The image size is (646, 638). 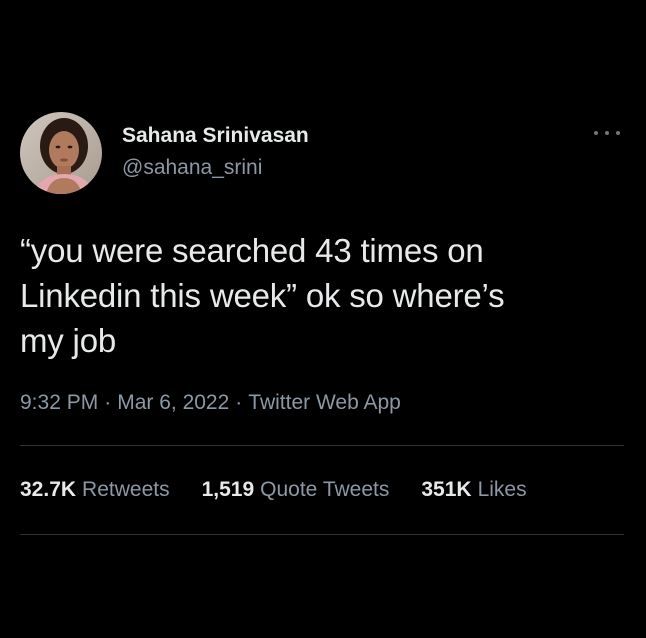 What do you see at coordinates (473, 490) in the screenshot?
I see `likes-stat: 351K Likes` at bounding box center [473, 490].